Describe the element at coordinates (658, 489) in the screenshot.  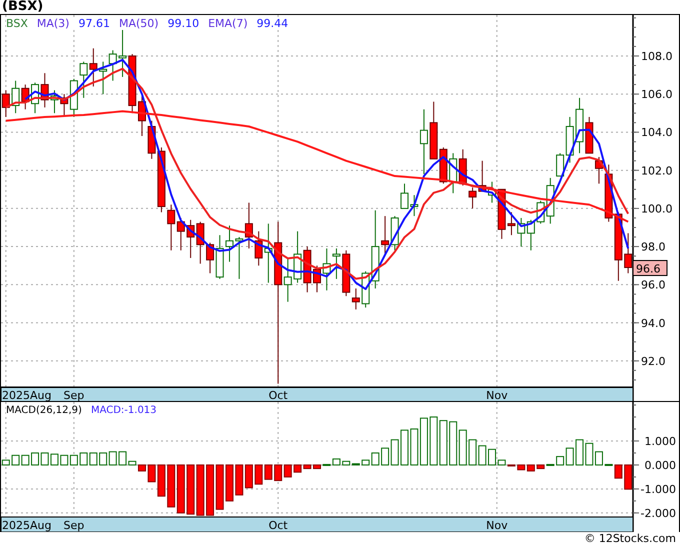
I see `axis-label: -1.000` at that location.